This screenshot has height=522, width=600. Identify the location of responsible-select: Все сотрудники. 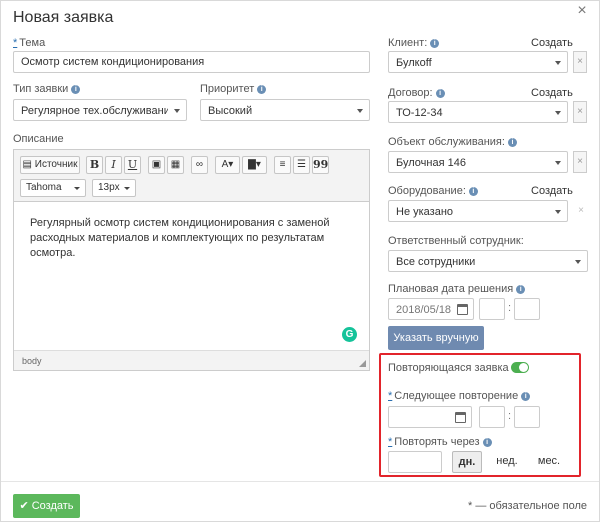
(488, 261).